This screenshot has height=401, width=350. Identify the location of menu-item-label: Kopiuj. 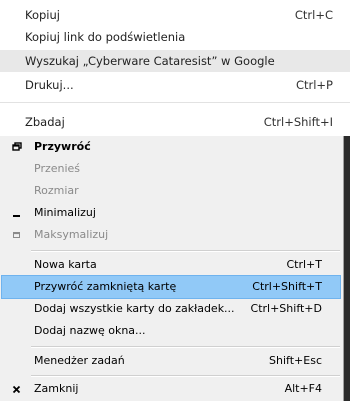
(42, 15).